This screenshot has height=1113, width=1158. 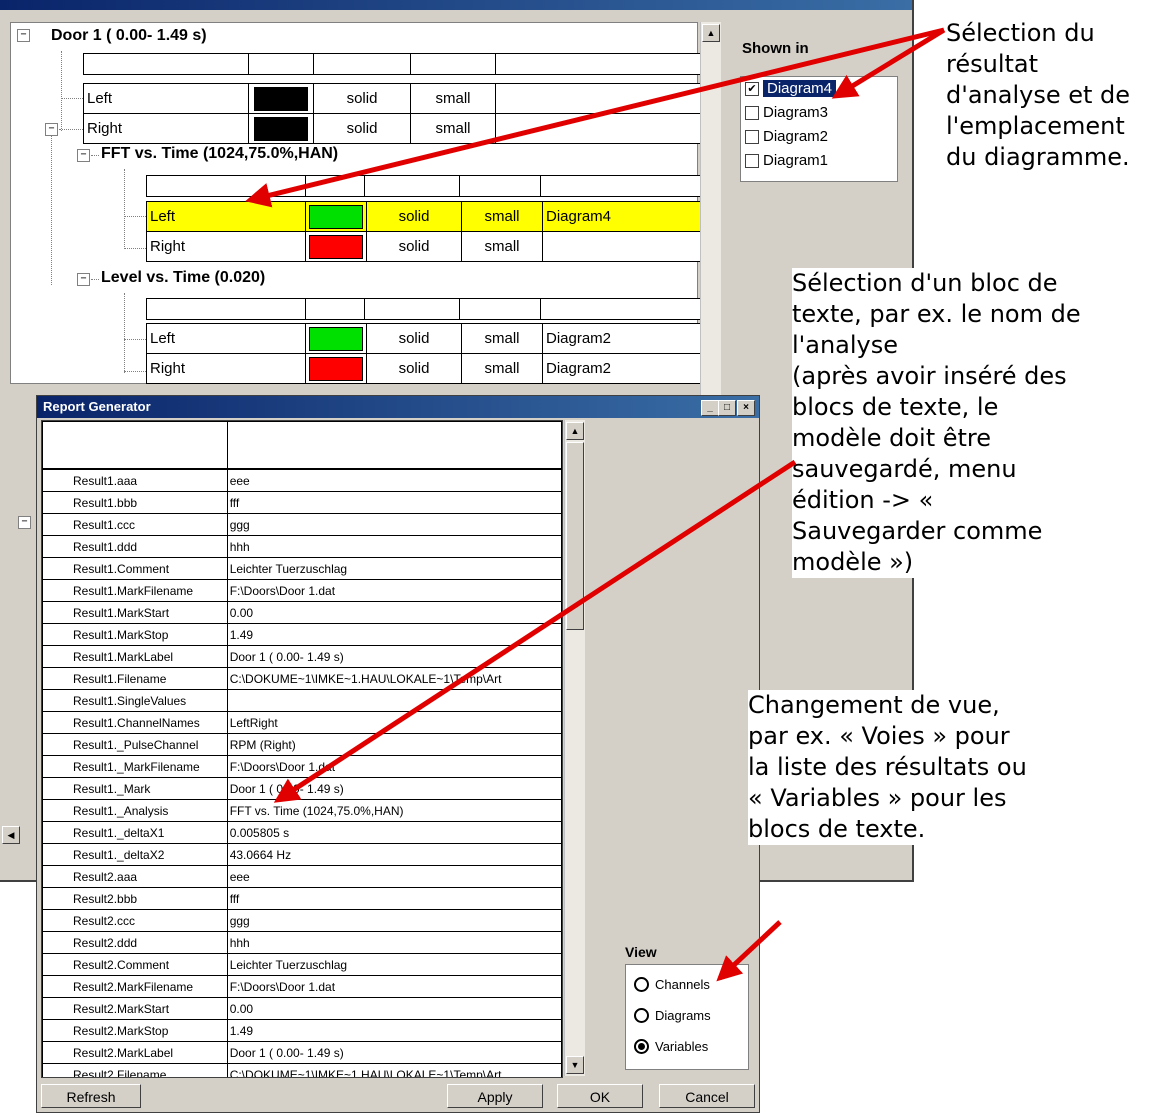 What do you see at coordinates (535, 631) in the screenshot?
I see `arrow-to-analysis-row` at bounding box center [535, 631].